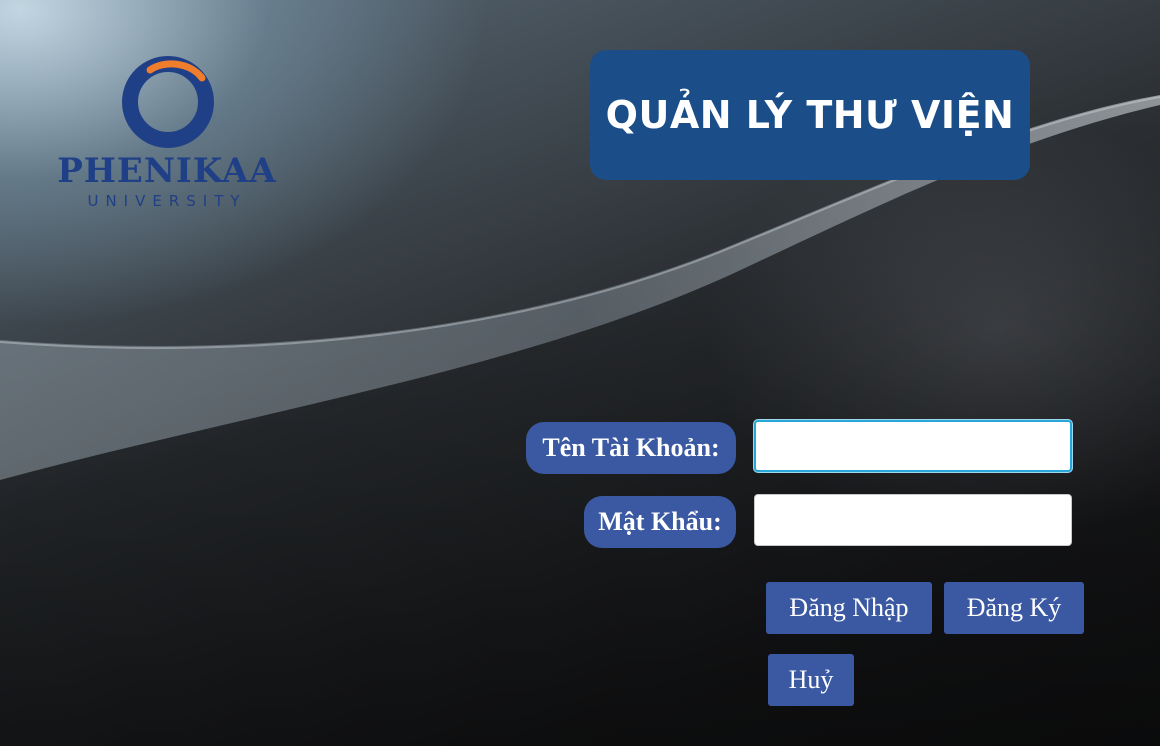 Image resolution: width=1160 pixels, height=746 pixels. Describe the element at coordinates (631, 448) in the screenshot. I see `username-label: Tên Tài Khoản:` at that location.